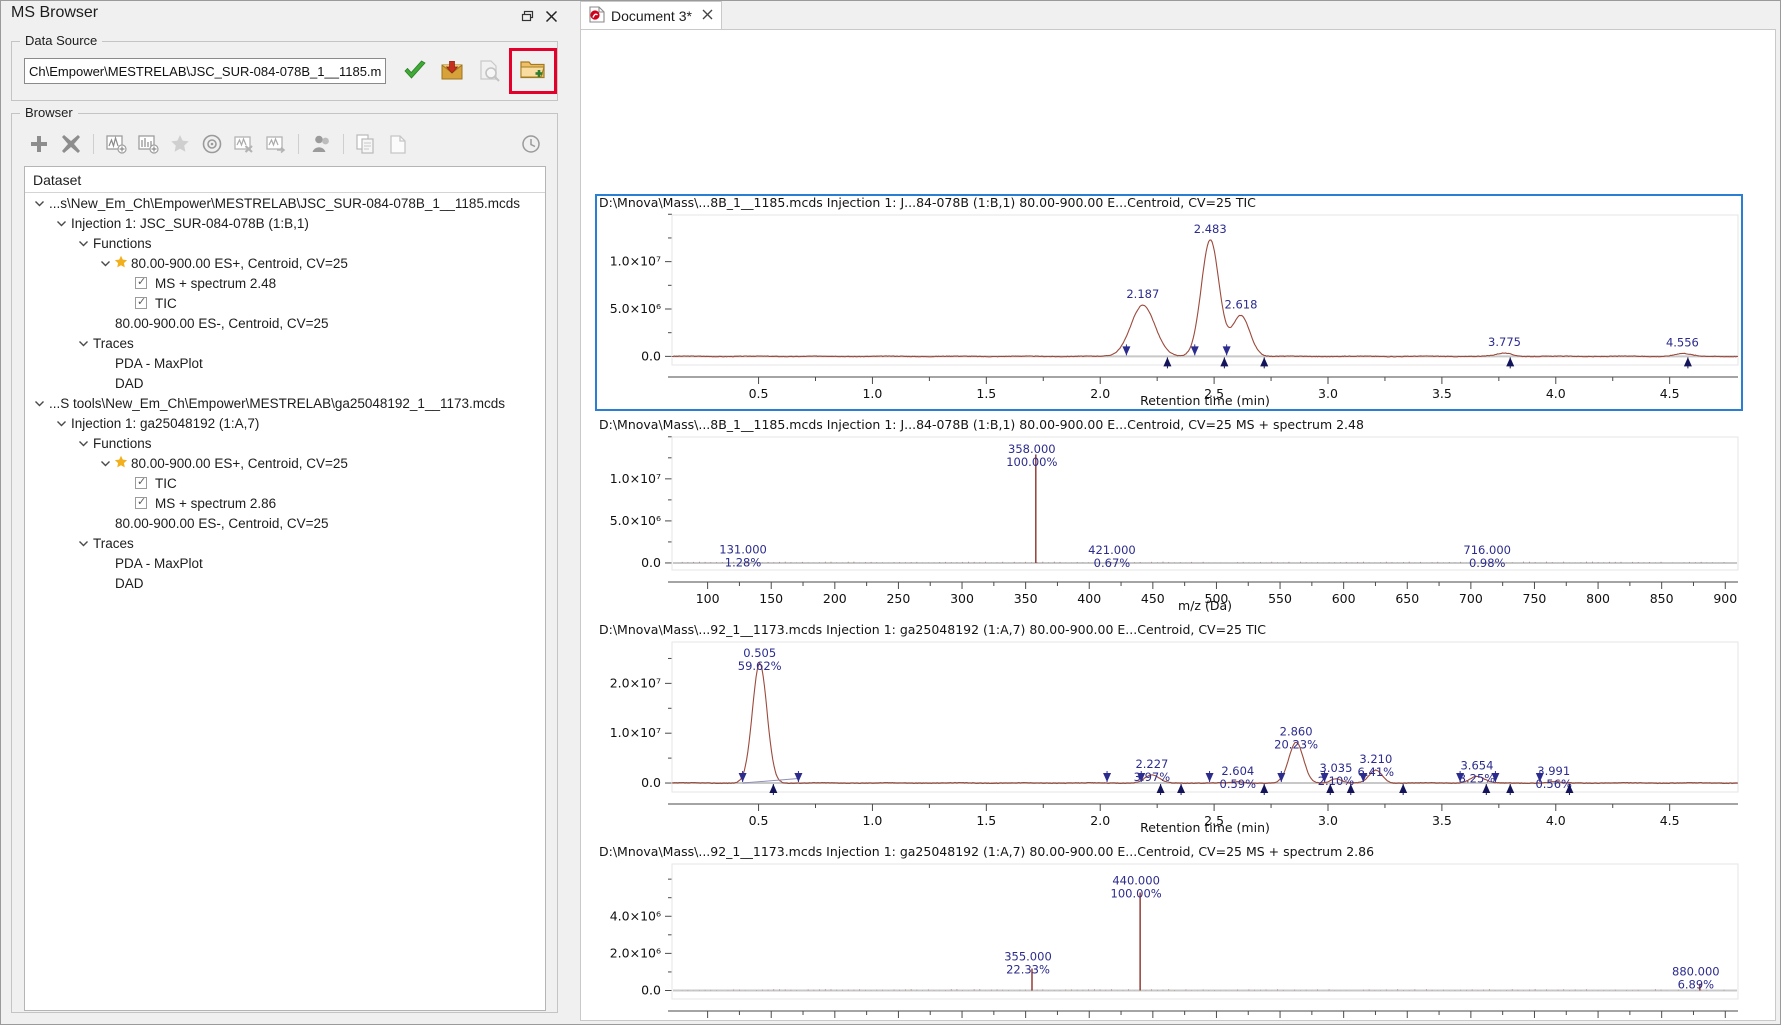  Describe the element at coordinates (1375, 759) in the screenshot. I see `svg-text: 3.210` at that location.